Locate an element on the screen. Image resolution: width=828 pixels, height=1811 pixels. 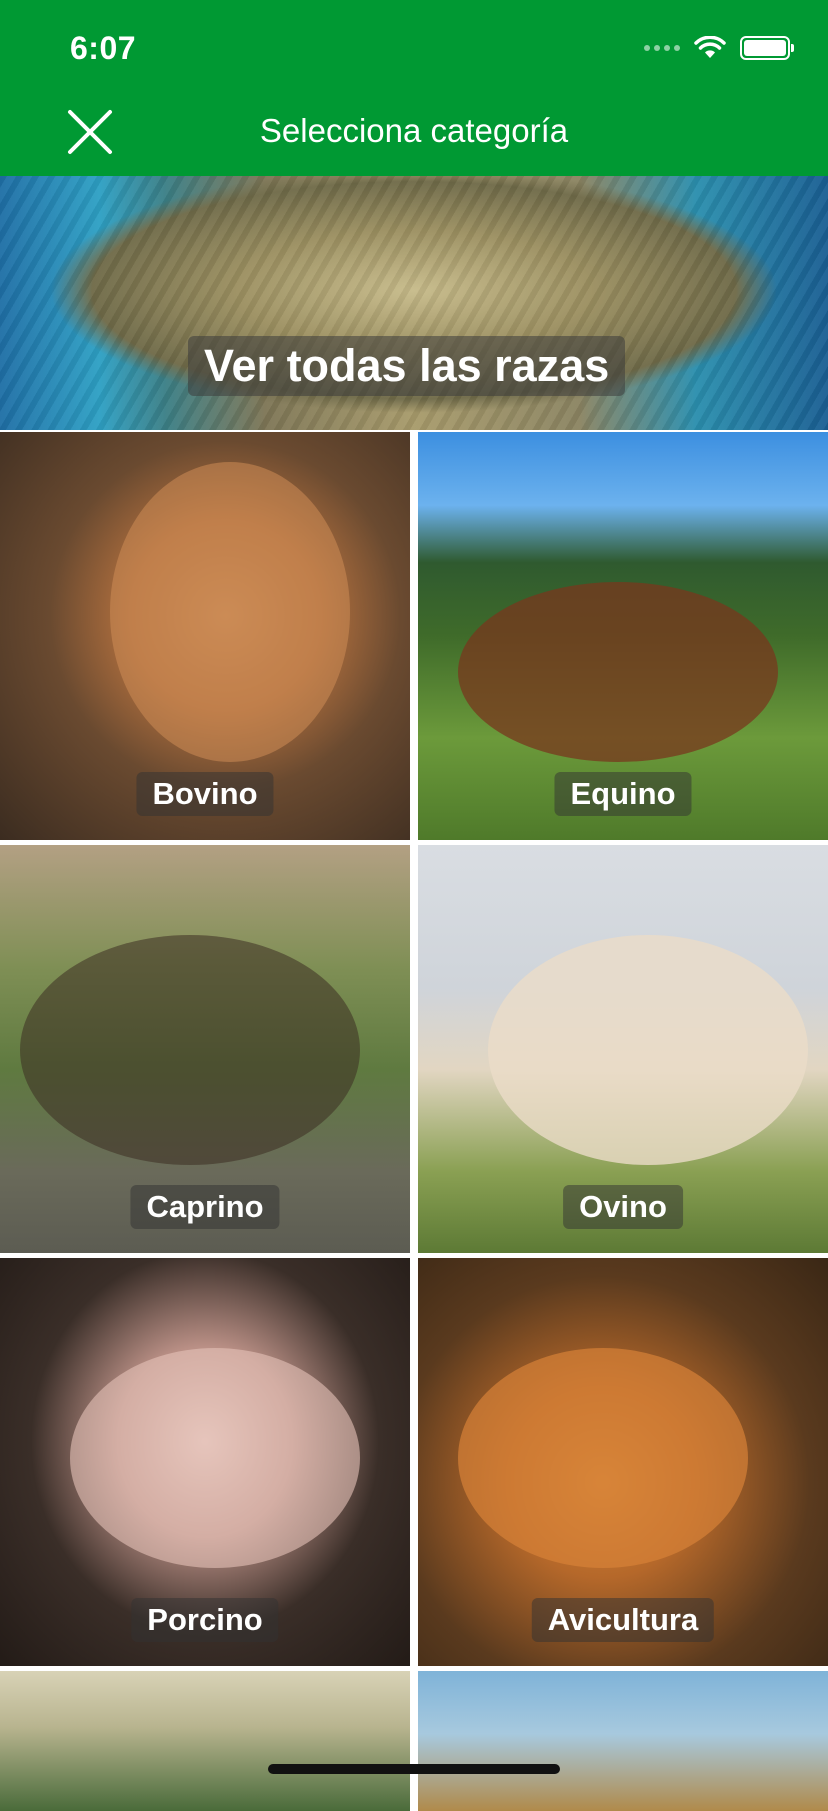
category-tile-porcino: Porcino is located at coordinates (205, 1462).